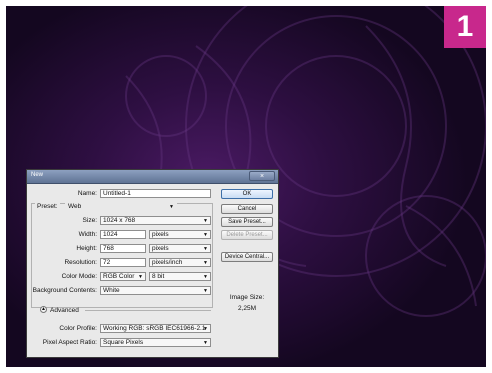 The height and width of the screenshot is (373, 492). Describe the element at coordinates (86, 248) in the screenshot. I see `height-label: Height:` at that location.